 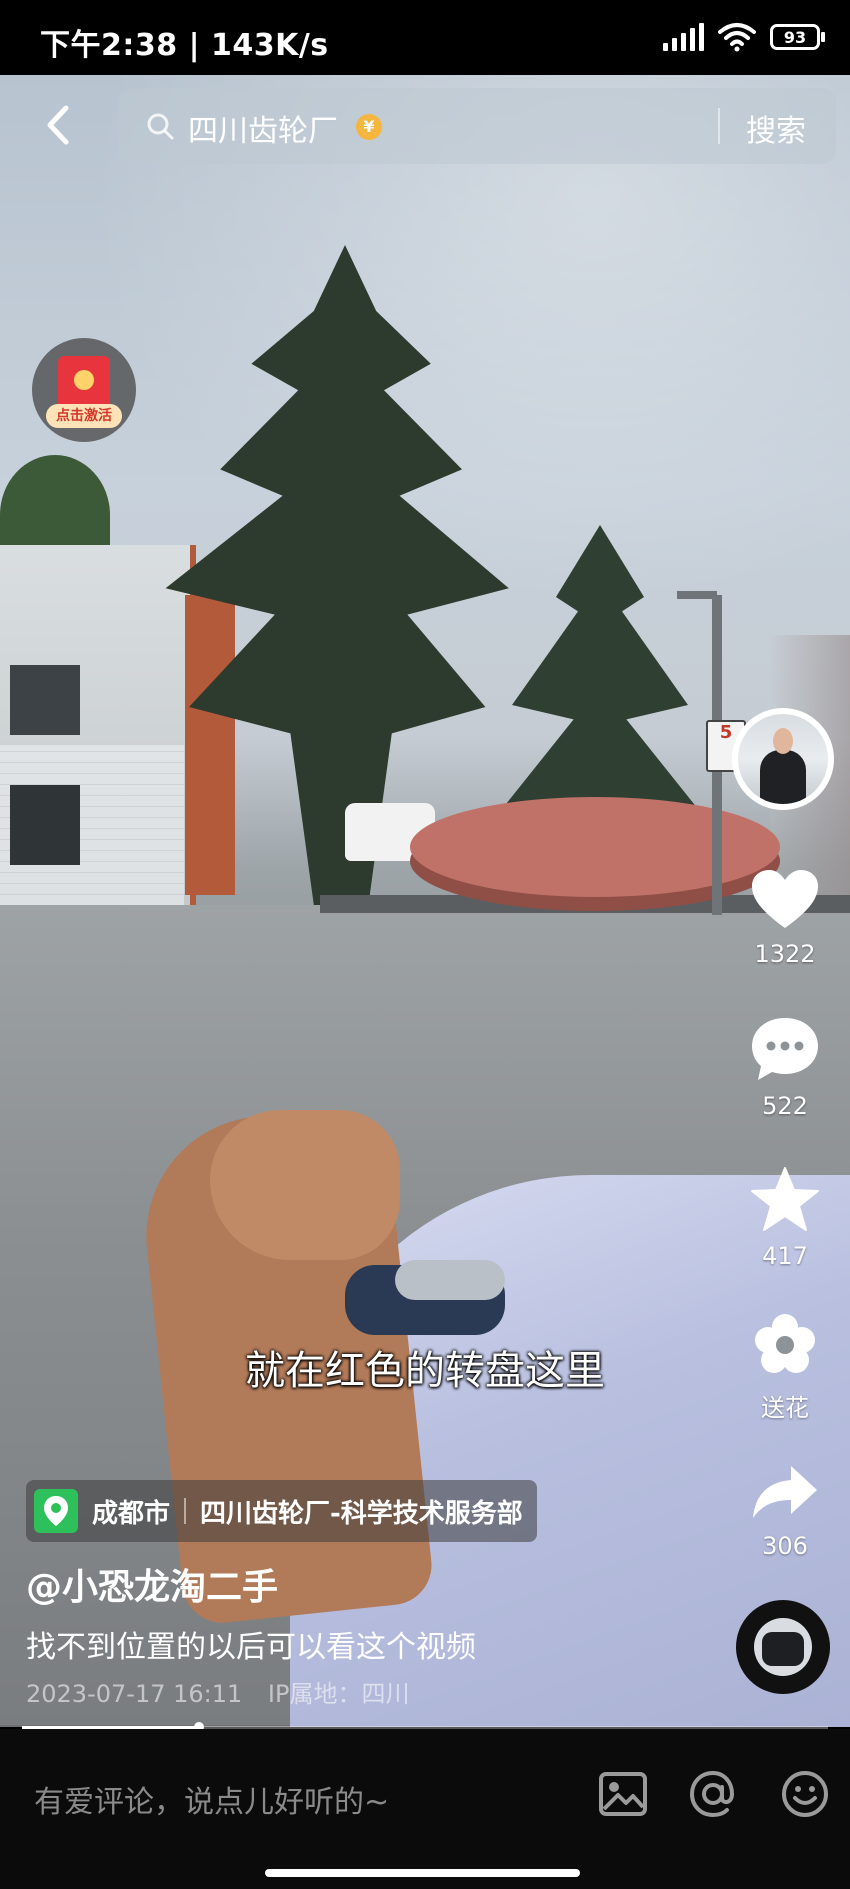 What do you see at coordinates (425, 1371) in the screenshot?
I see `video-subtitle: 就在红色的转盘这里` at bounding box center [425, 1371].